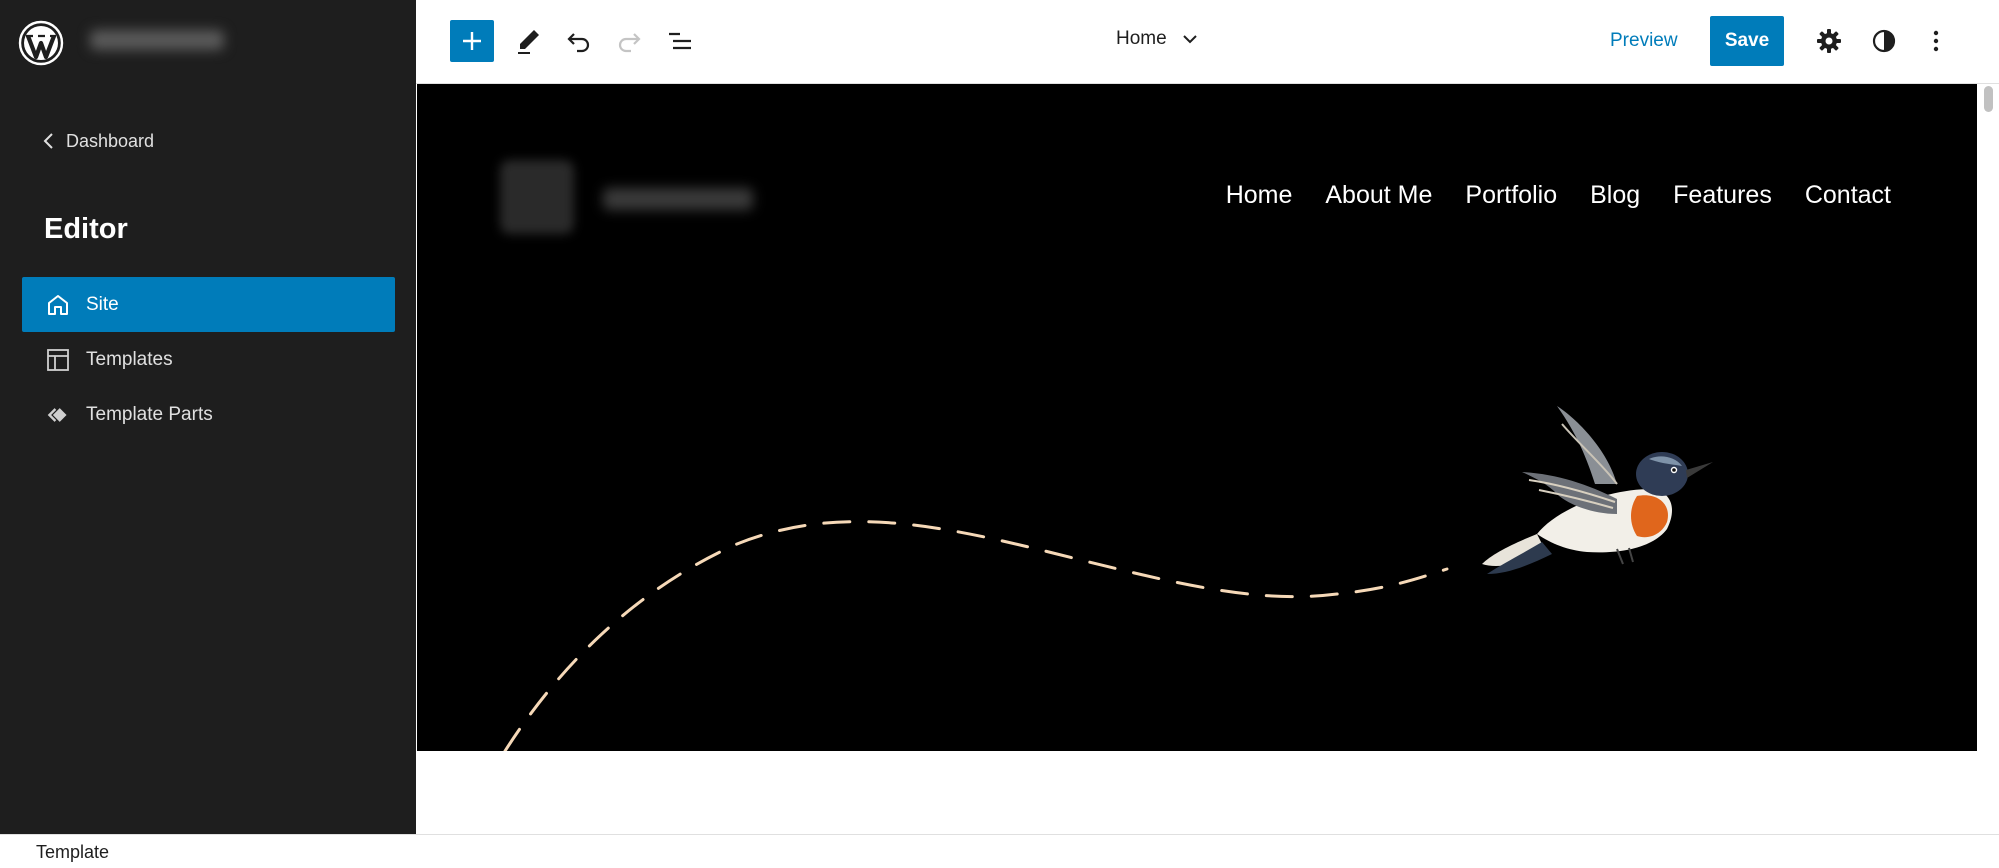 The image size is (1999, 868). I want to click on sidebar-item-templates: Templates, so click(208, 359).